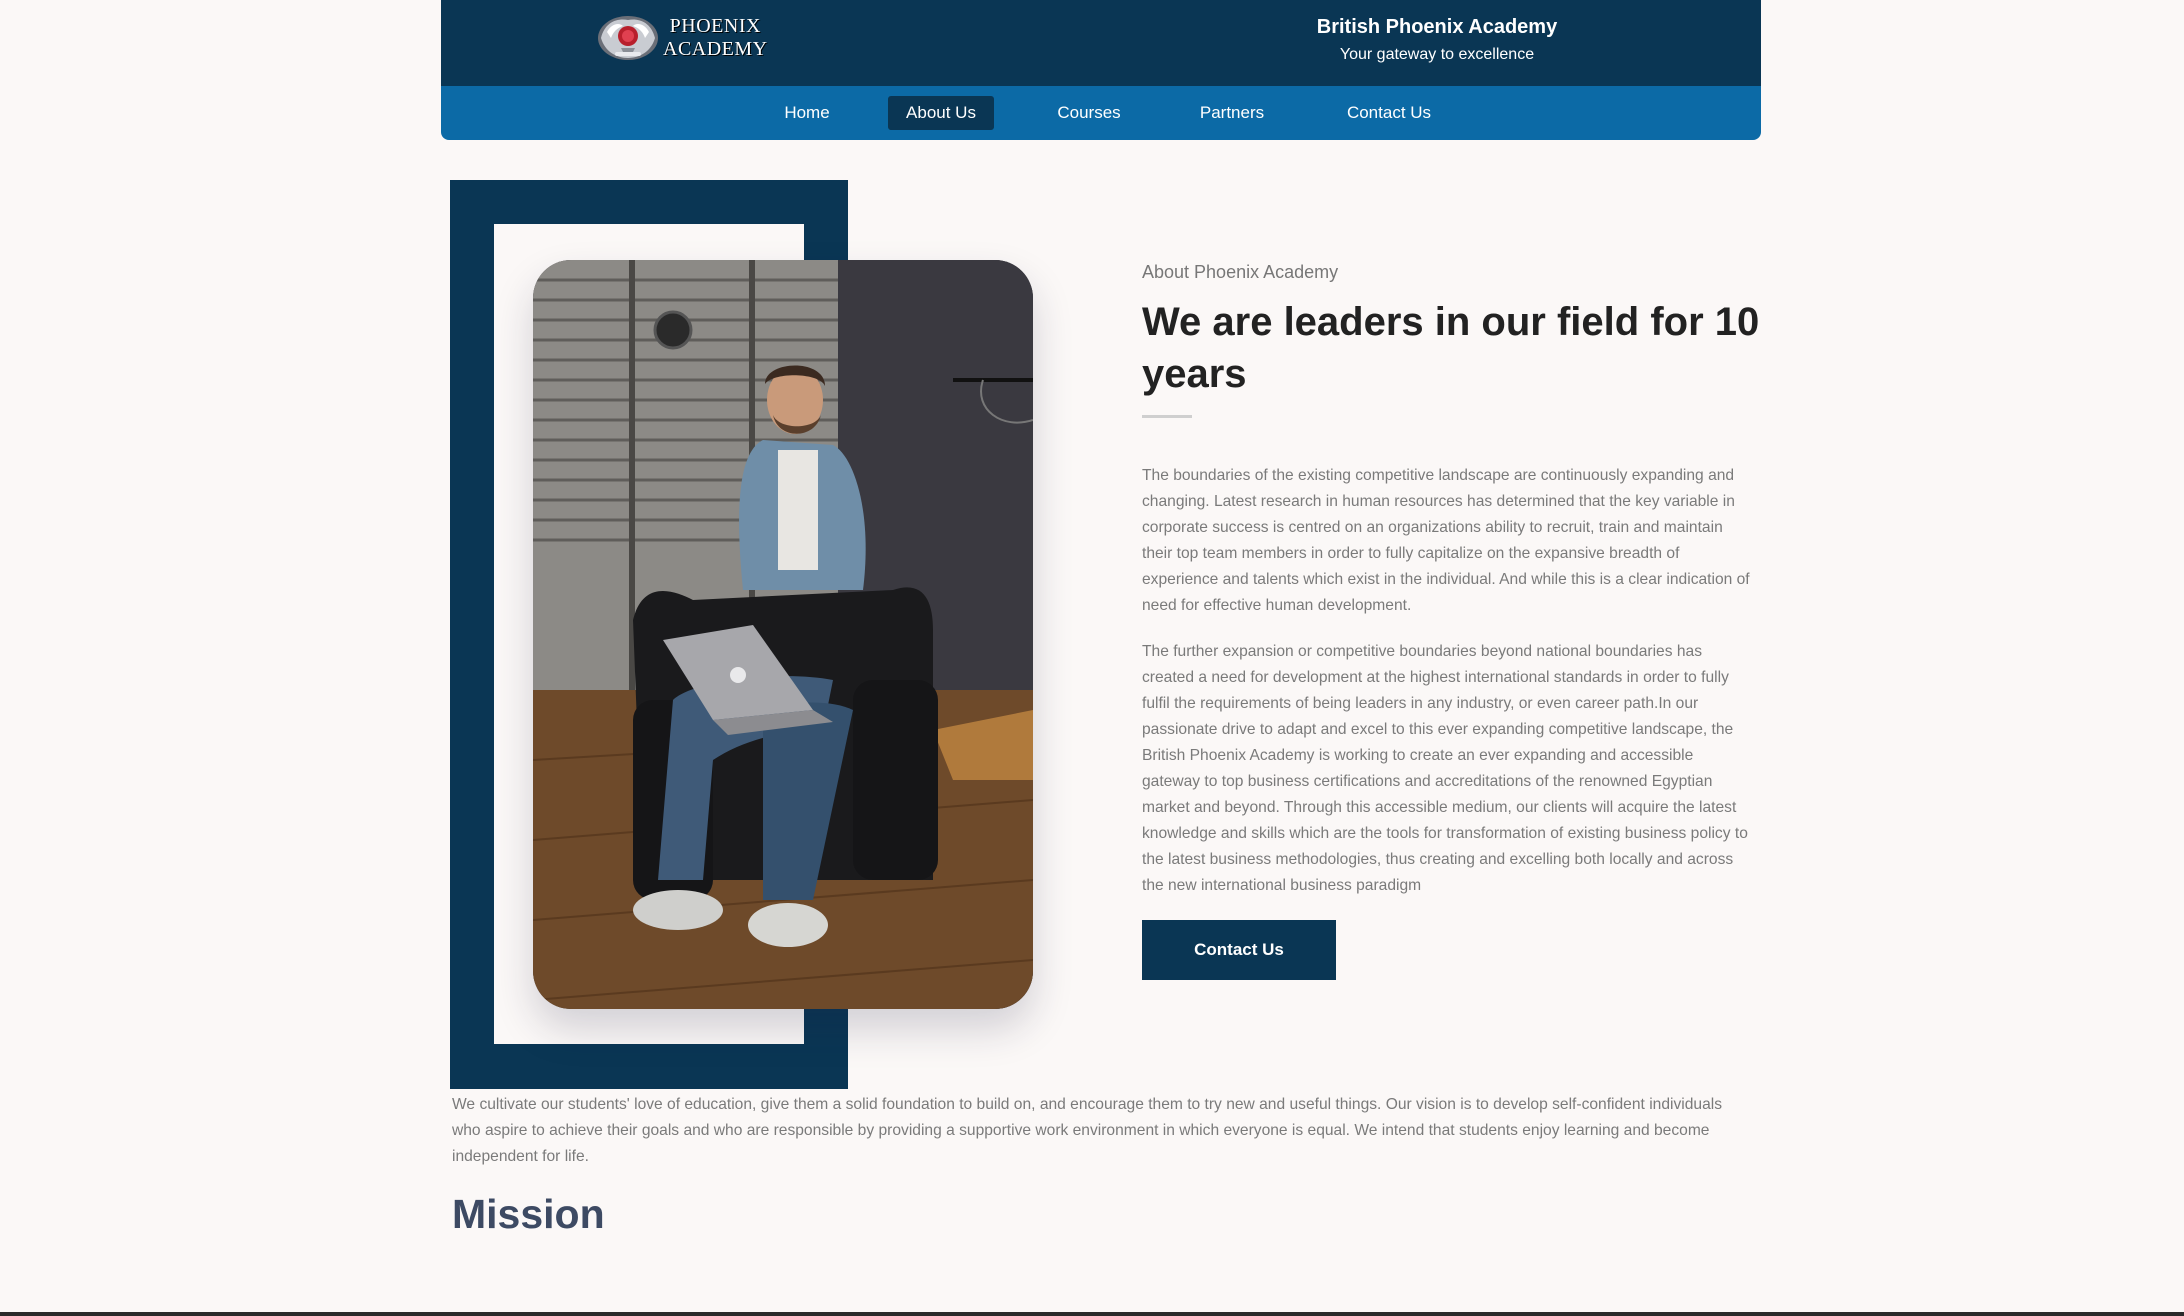  I want to click on man-with-laptop-image, so click(783, 634).